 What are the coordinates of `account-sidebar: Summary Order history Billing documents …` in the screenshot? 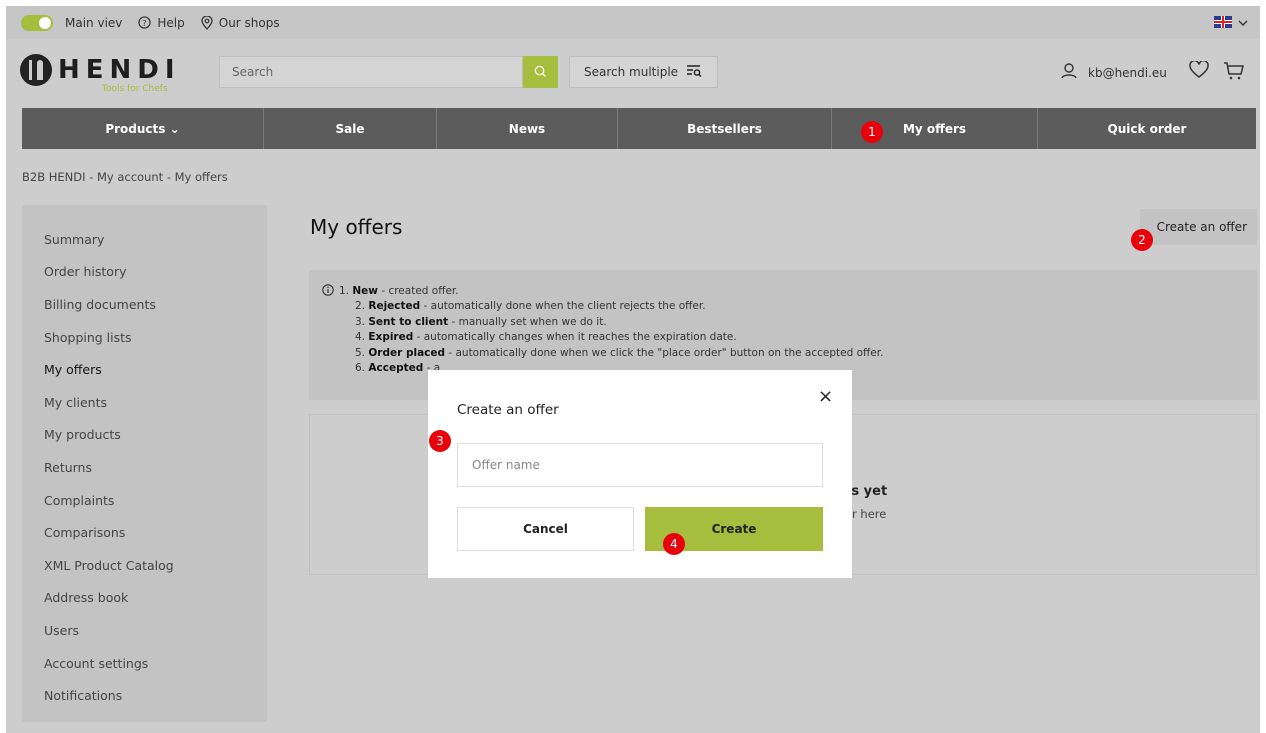 It's located at (144, 463).